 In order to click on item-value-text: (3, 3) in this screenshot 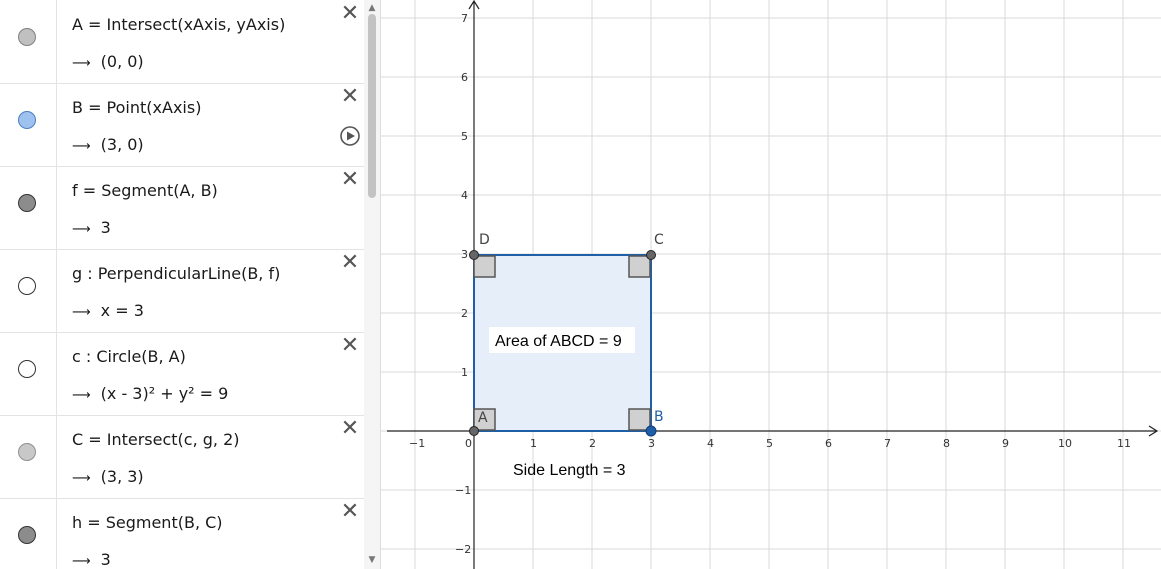, I will do `click(122, 476)`.